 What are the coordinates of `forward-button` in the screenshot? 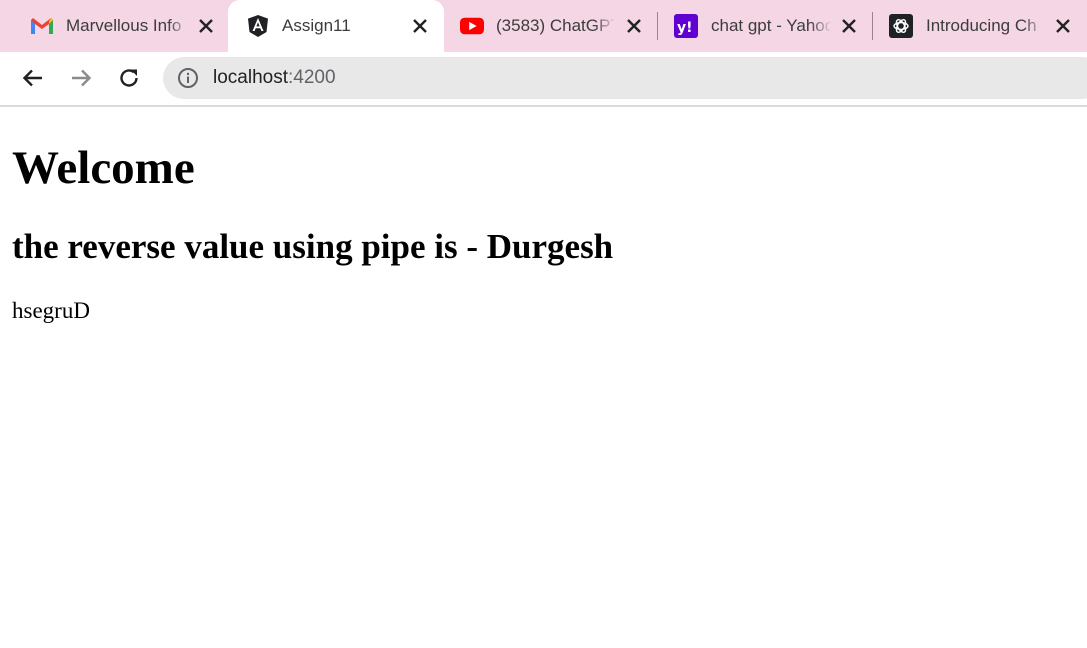 It's located at (81, 78).